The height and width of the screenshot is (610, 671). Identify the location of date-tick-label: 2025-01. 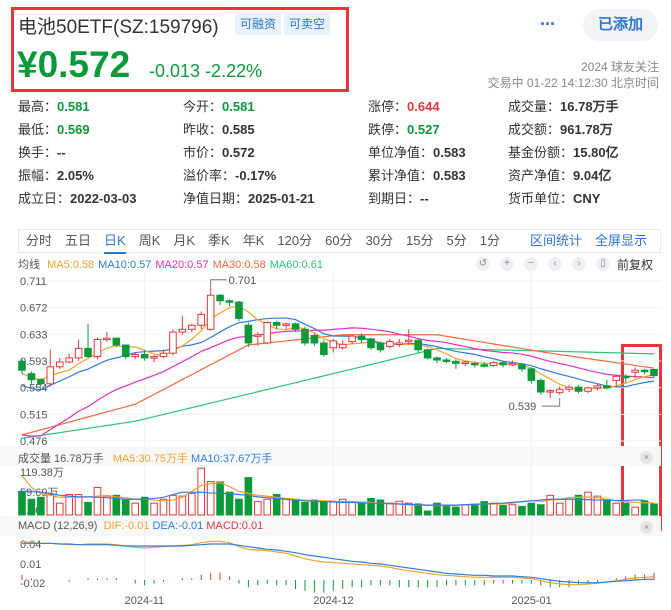
(531, 601).